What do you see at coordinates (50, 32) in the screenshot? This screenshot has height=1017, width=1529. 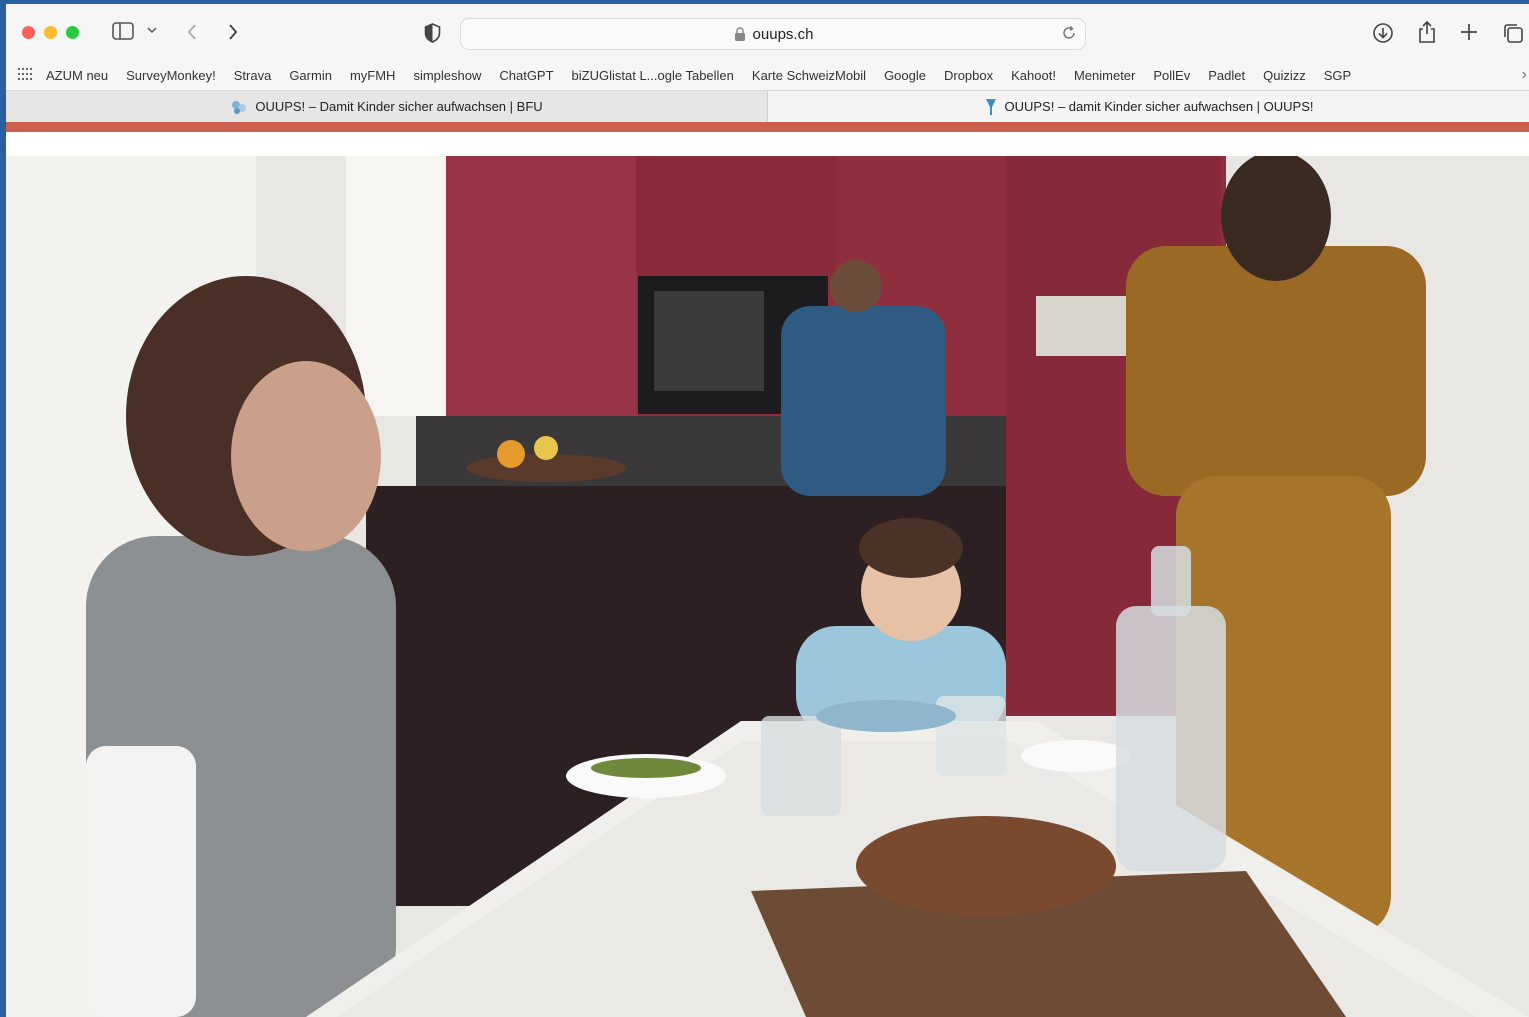 I see `minimize-window-button` at bounding box center [50, 32].